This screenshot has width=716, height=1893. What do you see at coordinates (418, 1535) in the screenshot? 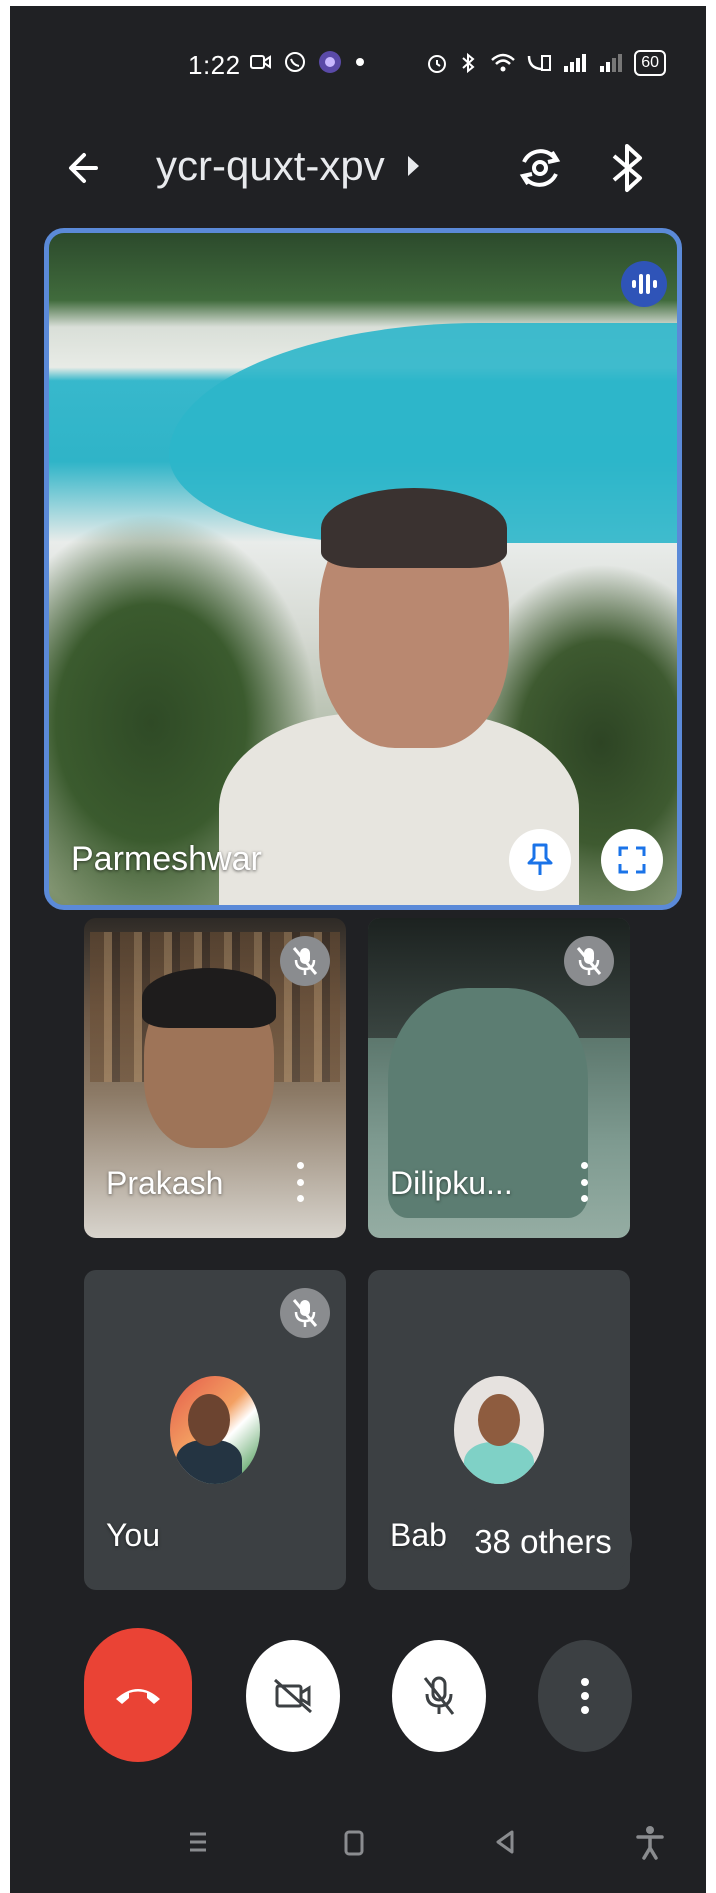
I see `participant-name: Bab` at bounding box center [418, 1535].